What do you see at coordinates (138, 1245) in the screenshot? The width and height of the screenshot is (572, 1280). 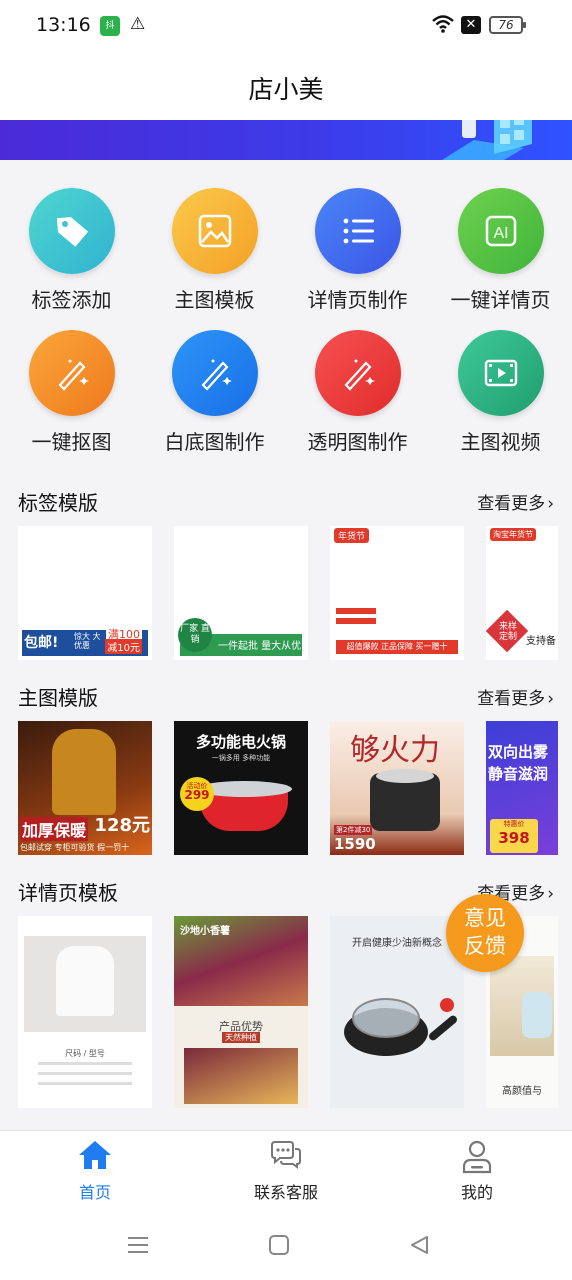 I see `menu-icon` at bounding box center [138, 1245].